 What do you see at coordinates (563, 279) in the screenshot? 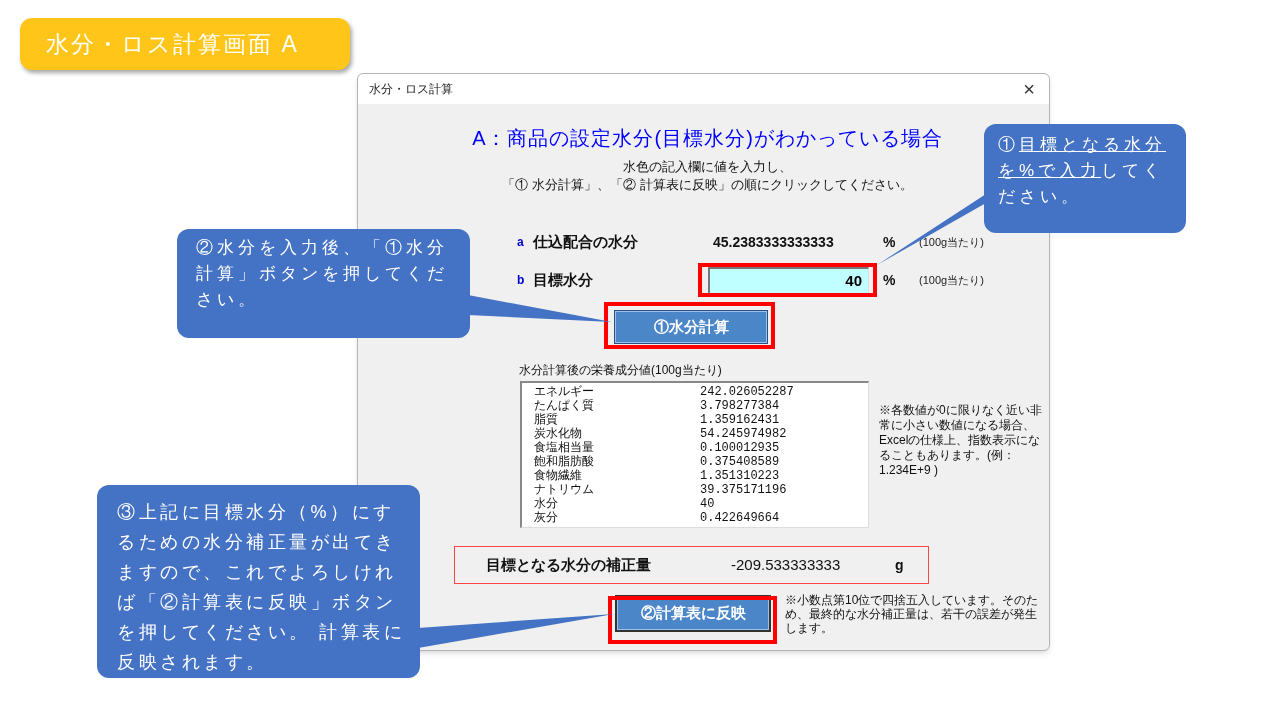
I see `field-label: 目標水分` at bounding box center [563, 279].